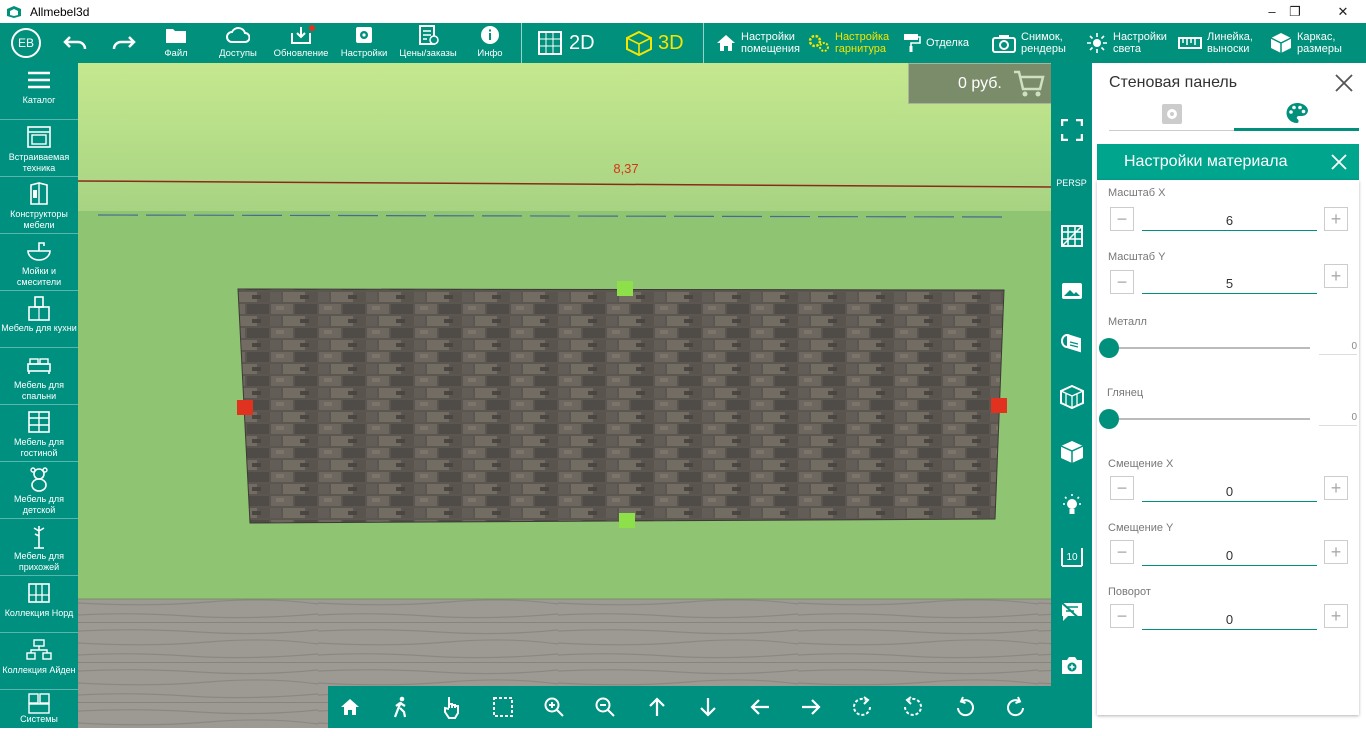 The image size is (1366, 736). What do you see at coordinates (554, 707) in the screenshot?
I see `zoom-in-button` at bounding box center [554, 707].